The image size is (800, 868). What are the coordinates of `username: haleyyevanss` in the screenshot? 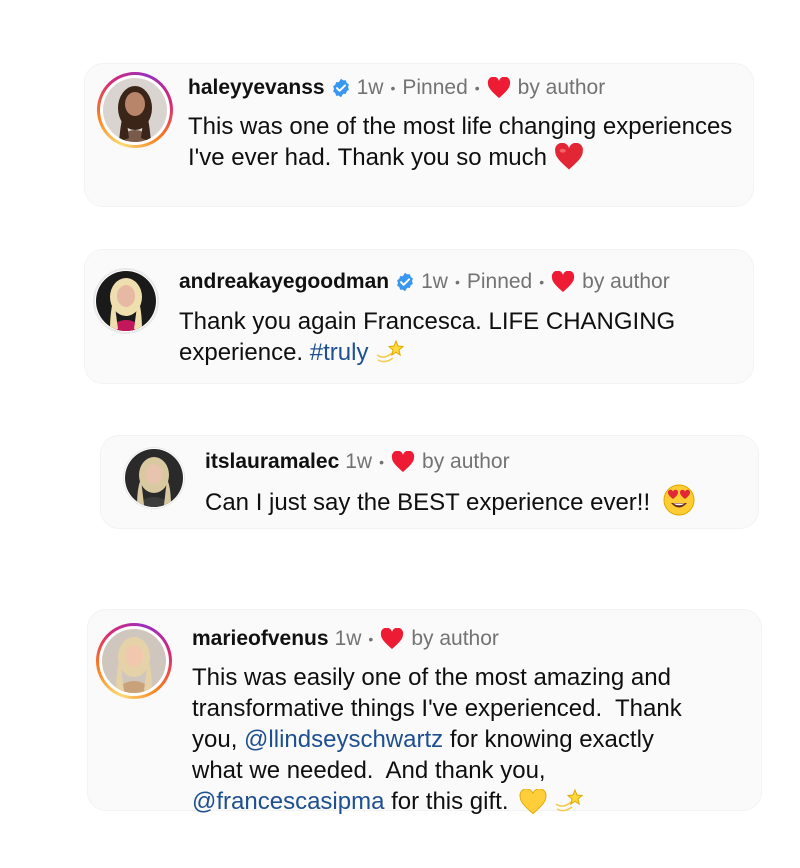 It's located at (256, 88).